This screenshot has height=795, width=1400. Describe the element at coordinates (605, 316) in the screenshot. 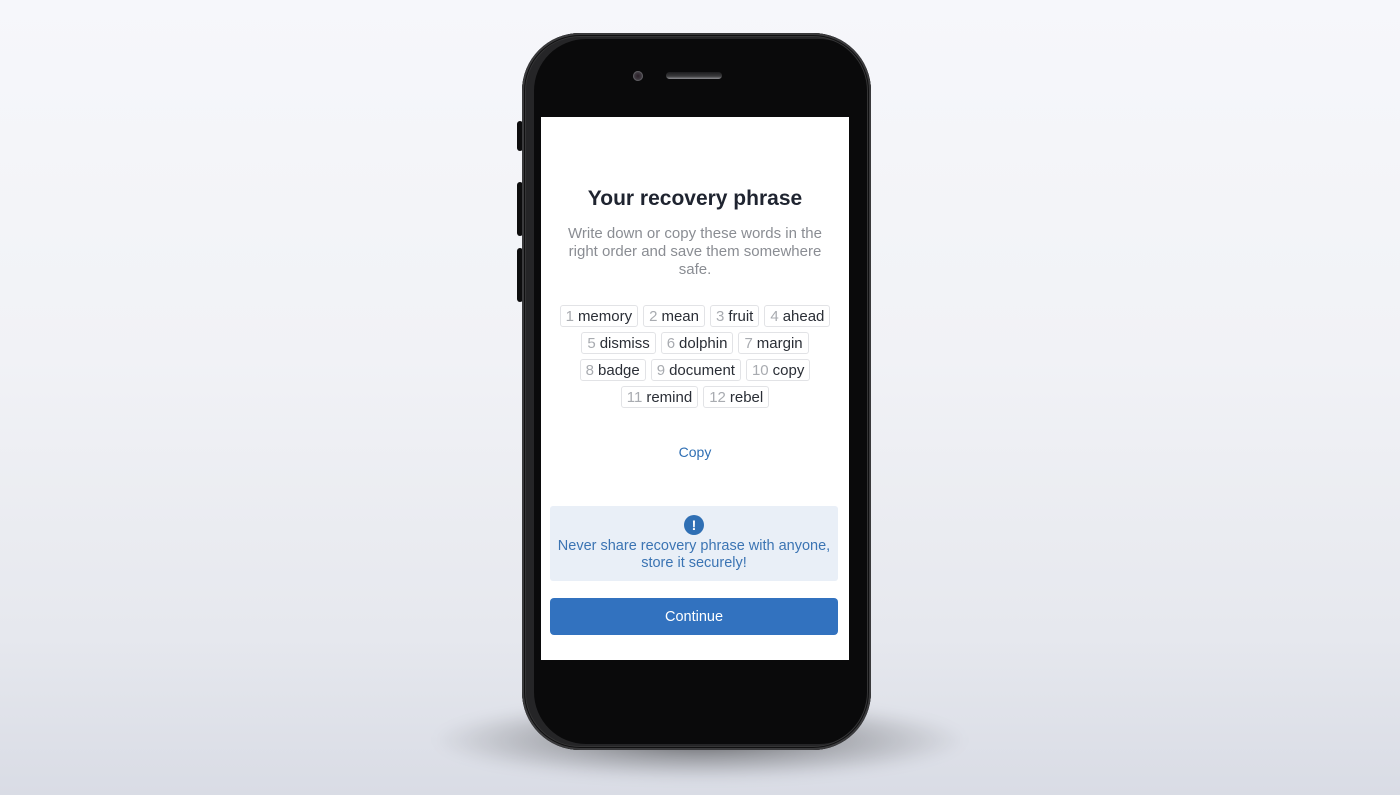

I see `word-text: memory` at that location.